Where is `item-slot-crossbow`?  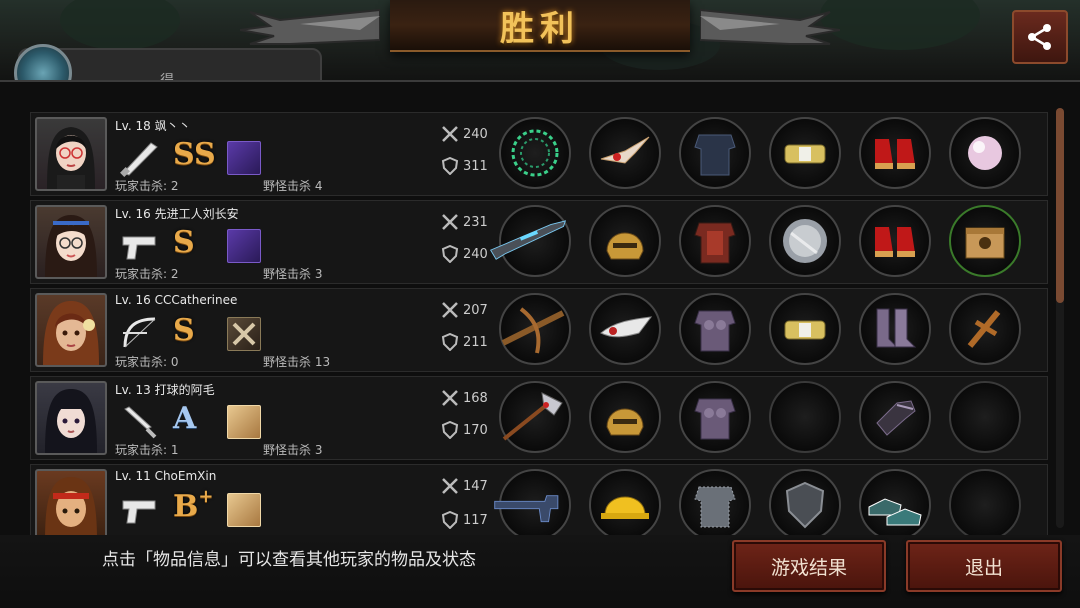 item-slot-crossbow is located at coordinates (535, 329).